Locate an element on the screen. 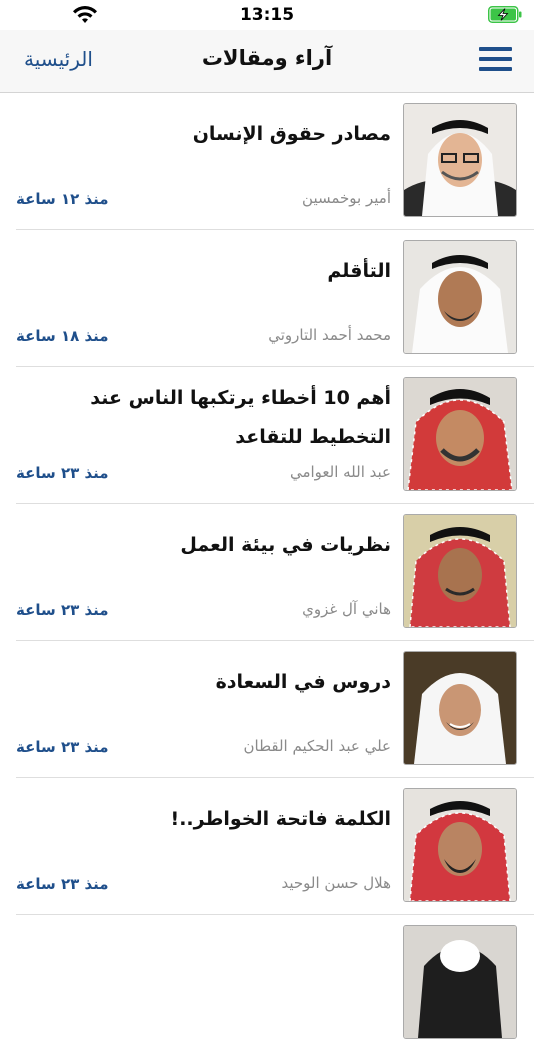 This screenshot has height=1039, width=534. navigation-bar: الرئيسية آراء ومقالات is located at coordinates (267, 61).